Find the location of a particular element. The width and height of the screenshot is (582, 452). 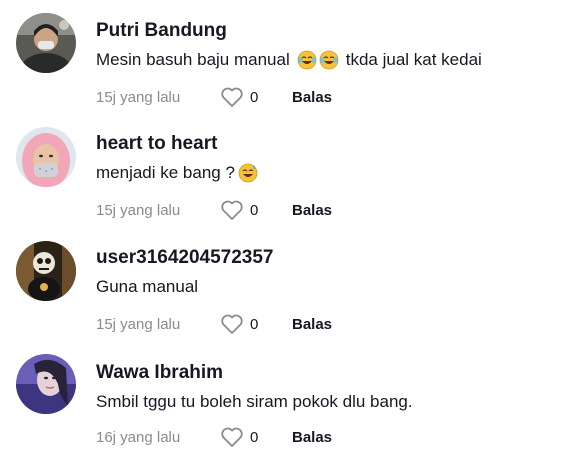

comment-text: Guna manual is located at coordinates (147, 287).